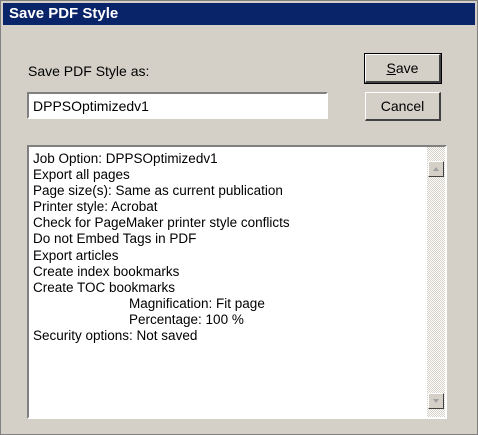  What do you see at coordinates (239, 14) in the screenshot?
I see `window-title: Save PDF Style` at bounding box center [239, 14].